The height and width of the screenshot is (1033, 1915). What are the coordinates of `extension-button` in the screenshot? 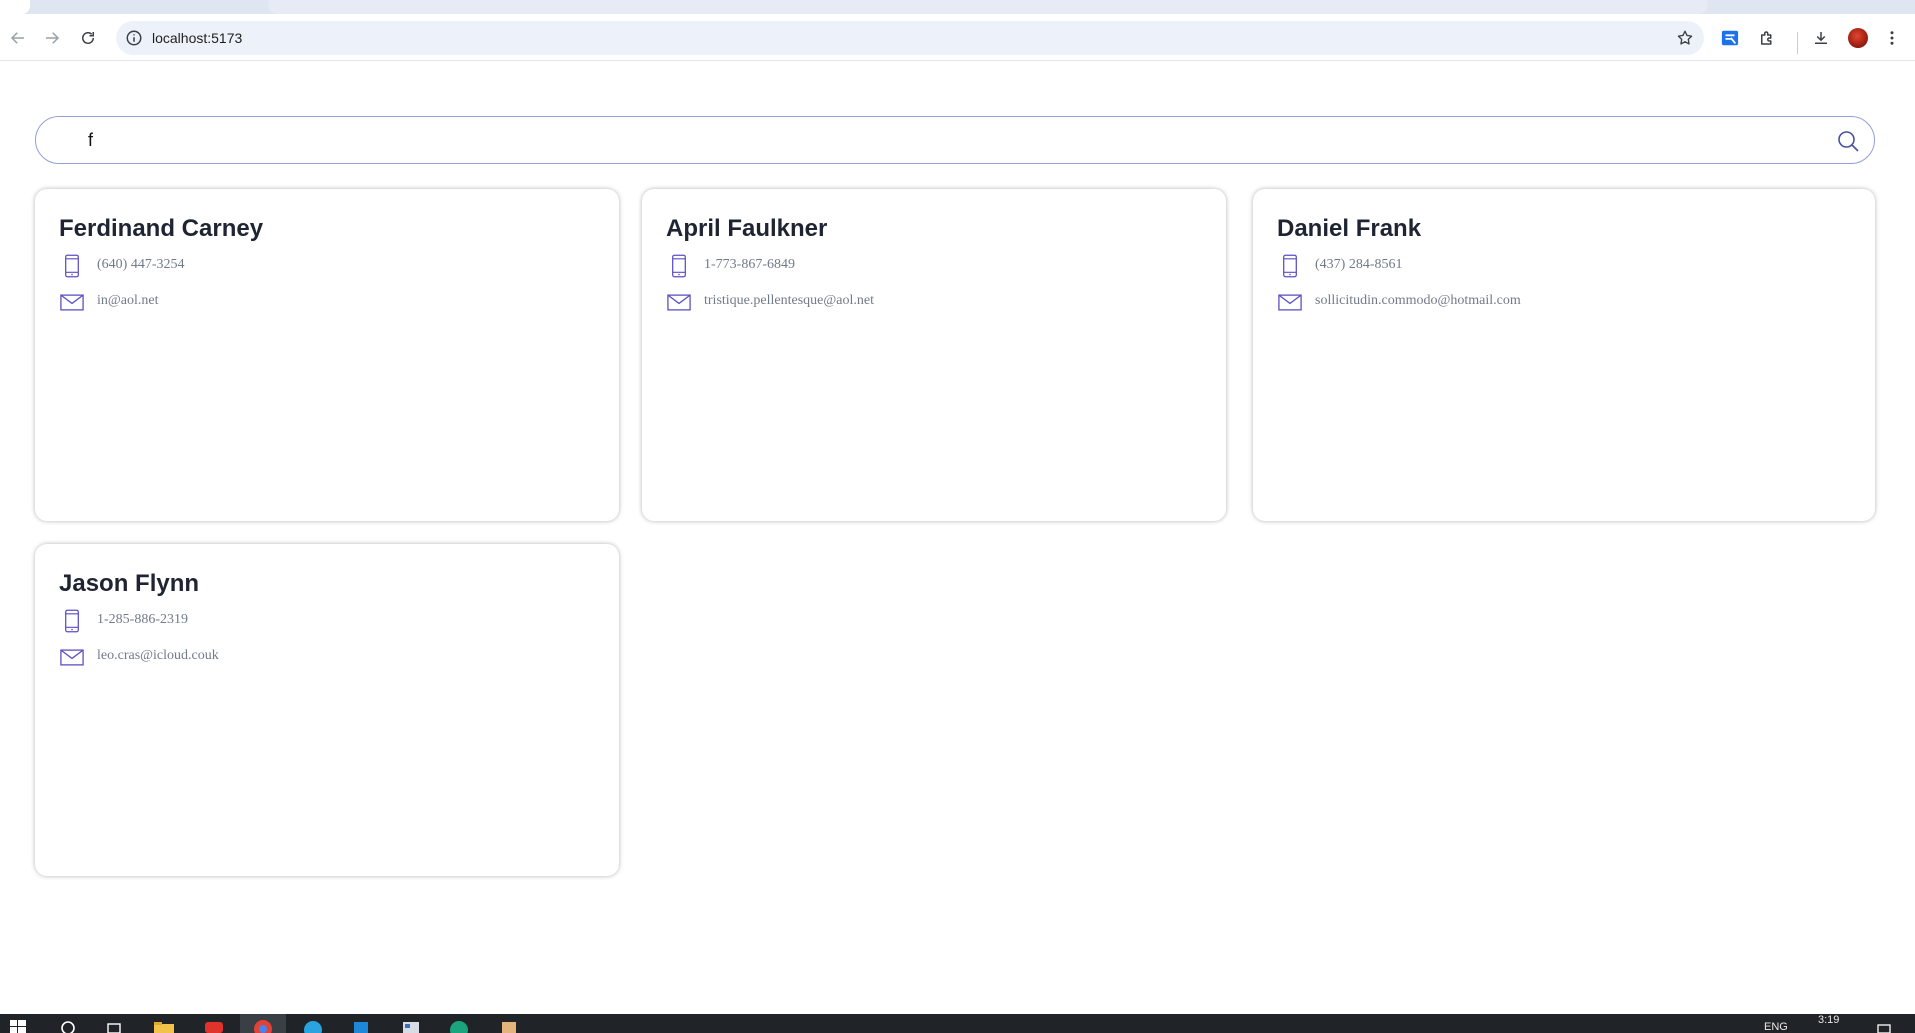 It's located at (1730, 38).